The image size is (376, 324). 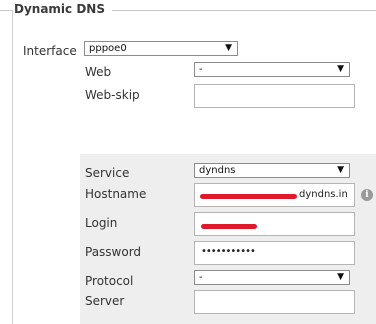 What do you see at coordinates (6, 10) in the screenshot?
I see `legend-line-left` at bounding box center [6, 10].